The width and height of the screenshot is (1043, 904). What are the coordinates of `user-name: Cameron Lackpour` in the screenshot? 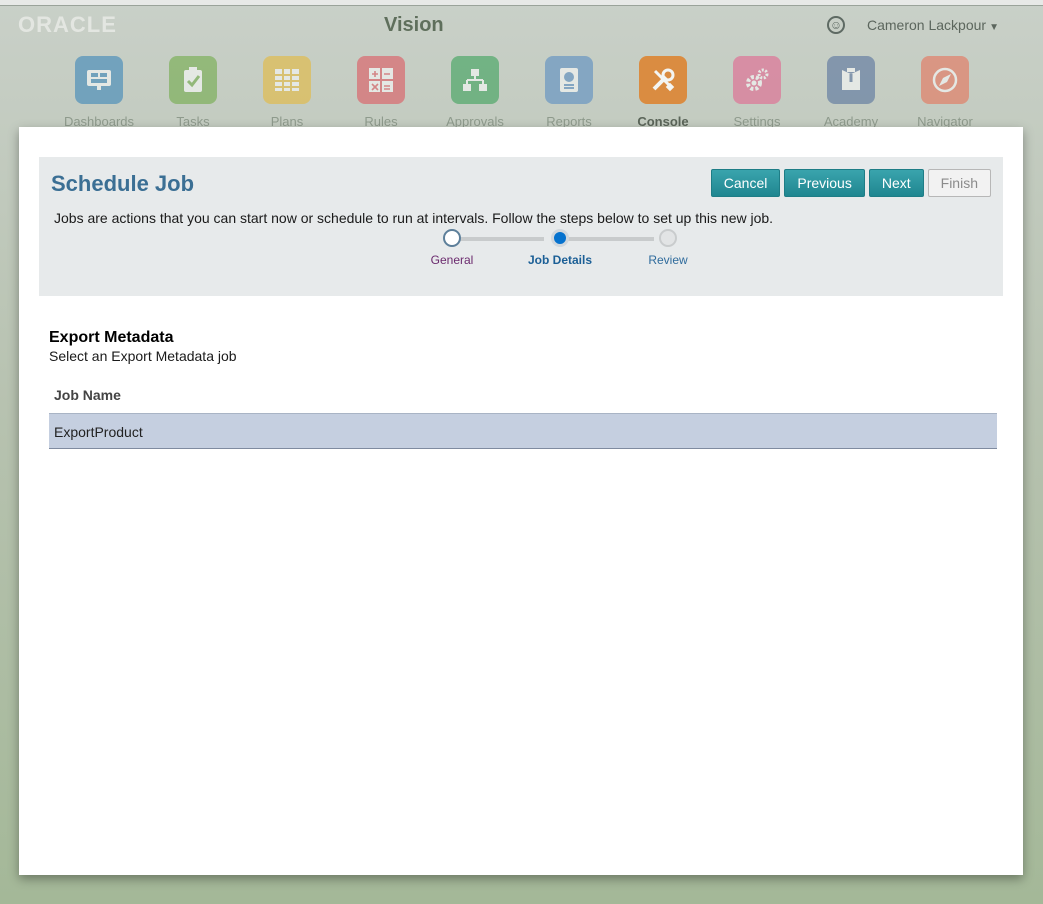 It's located at (927, 25).